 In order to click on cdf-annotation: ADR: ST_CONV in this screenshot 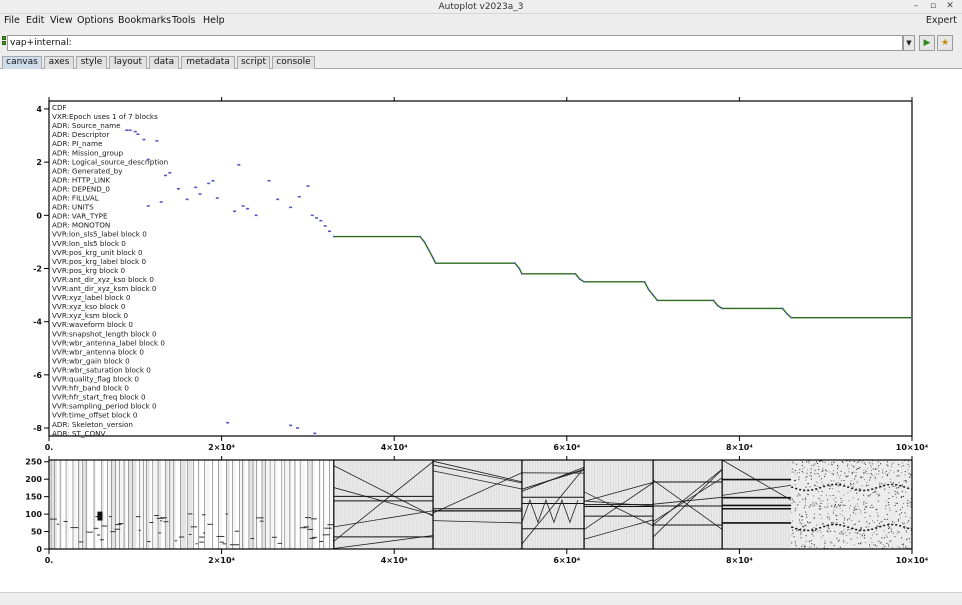, I will do `click(79, 433)`.